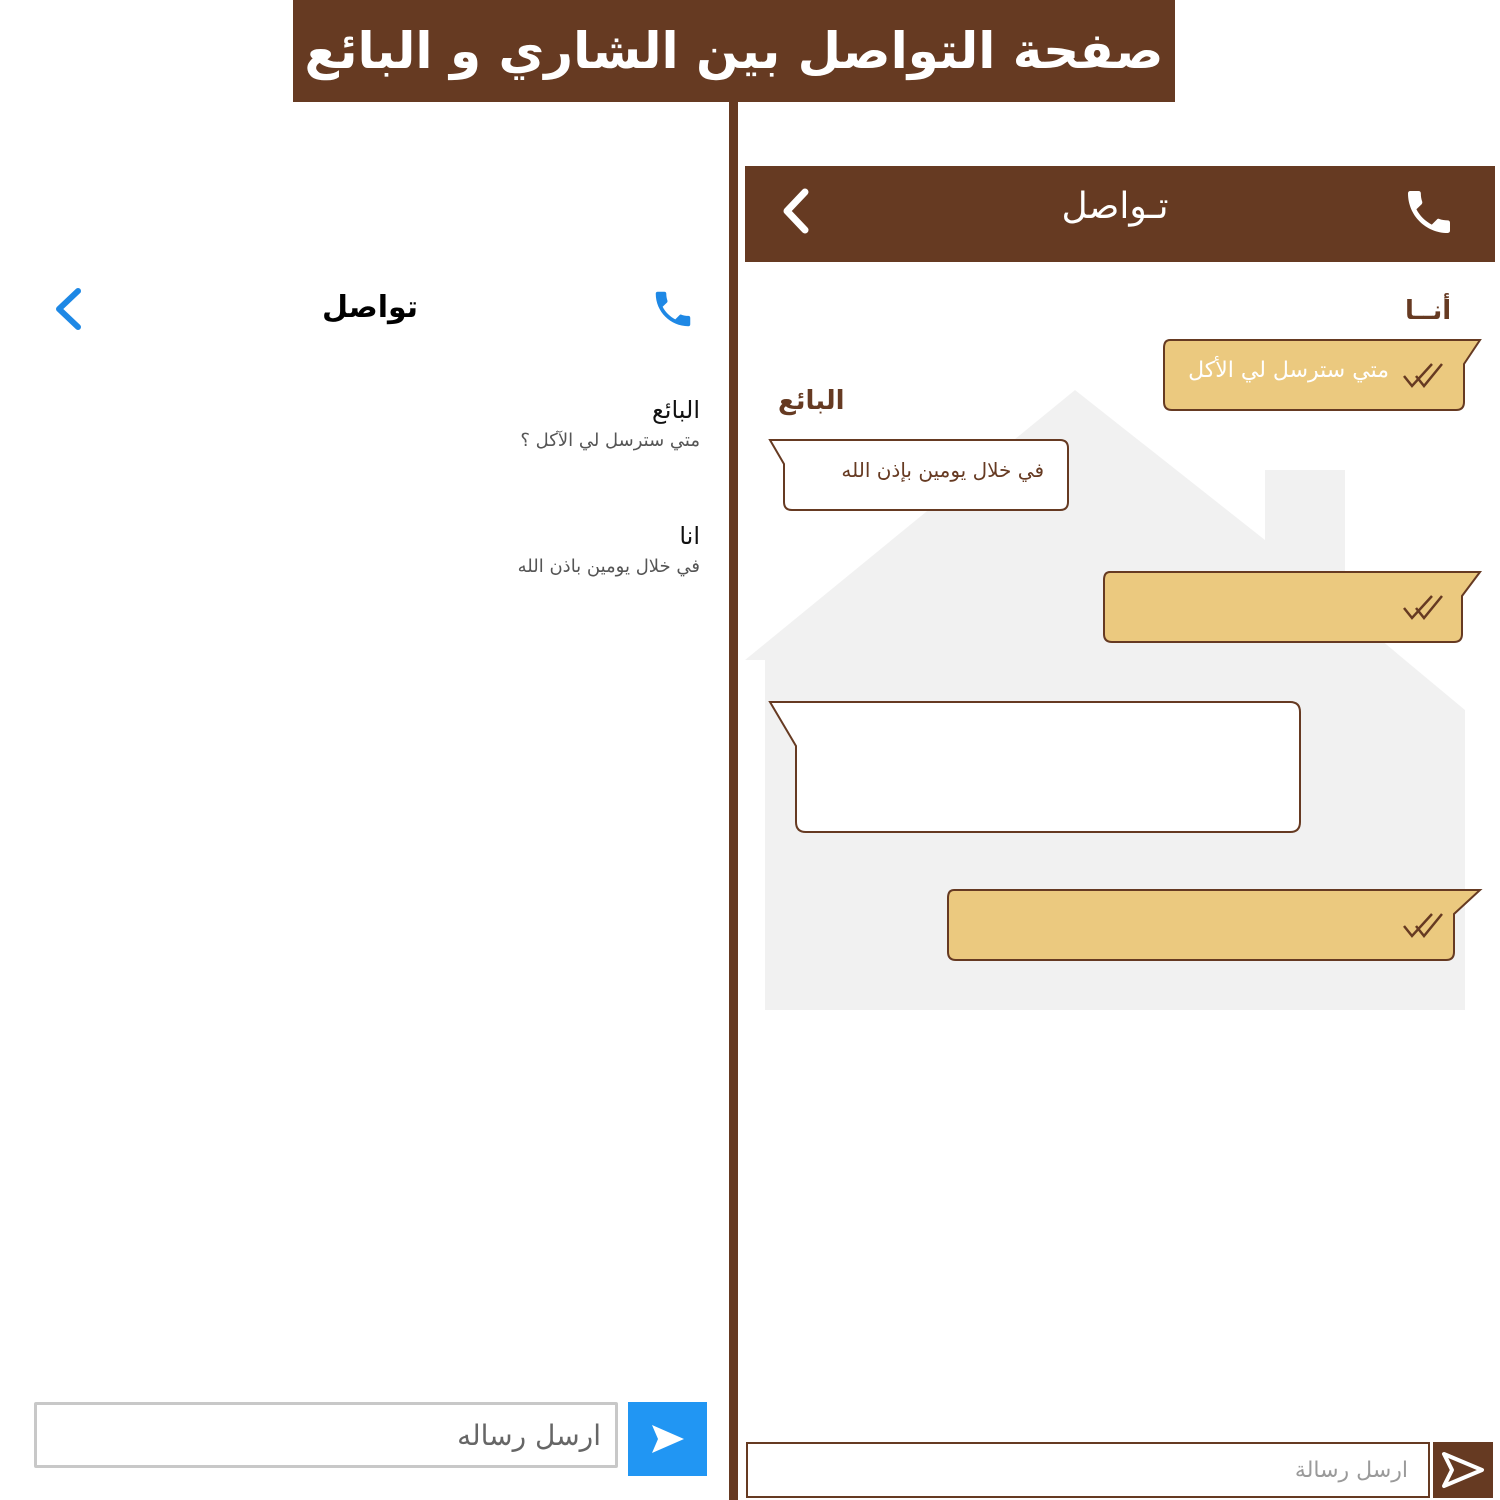 The image size is (1500, 1500). I want to click on list-item: انا في خلال يومين باذن الله, so click(609, 549).